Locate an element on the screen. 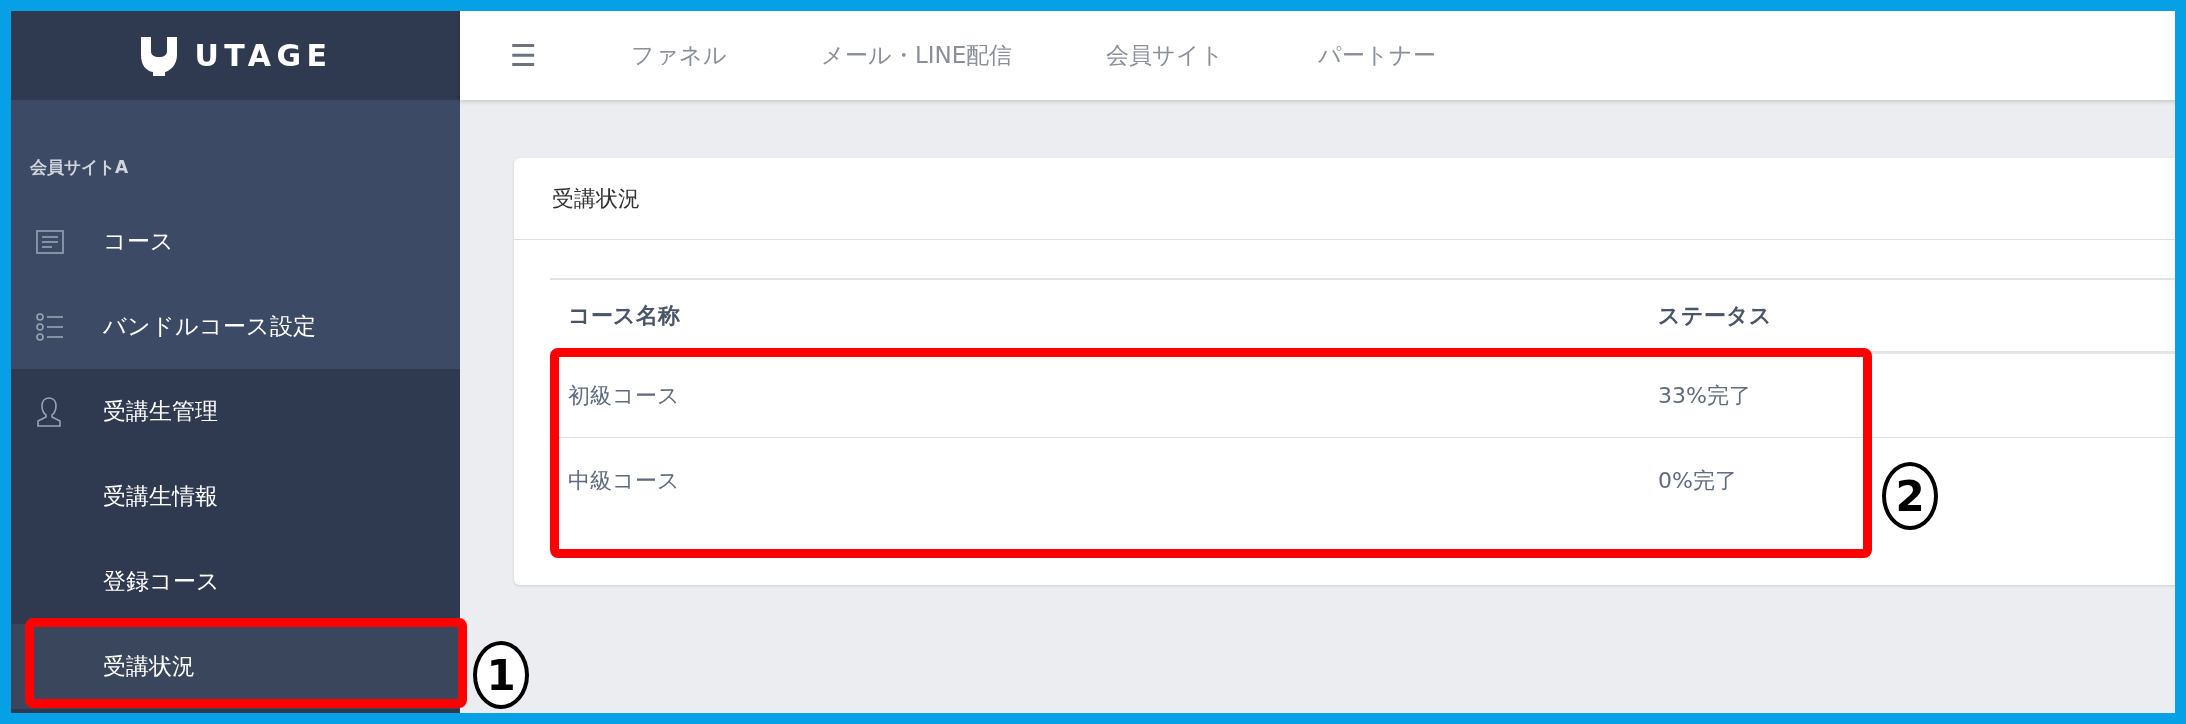  logo-icon is located at coordinates (158, 55).